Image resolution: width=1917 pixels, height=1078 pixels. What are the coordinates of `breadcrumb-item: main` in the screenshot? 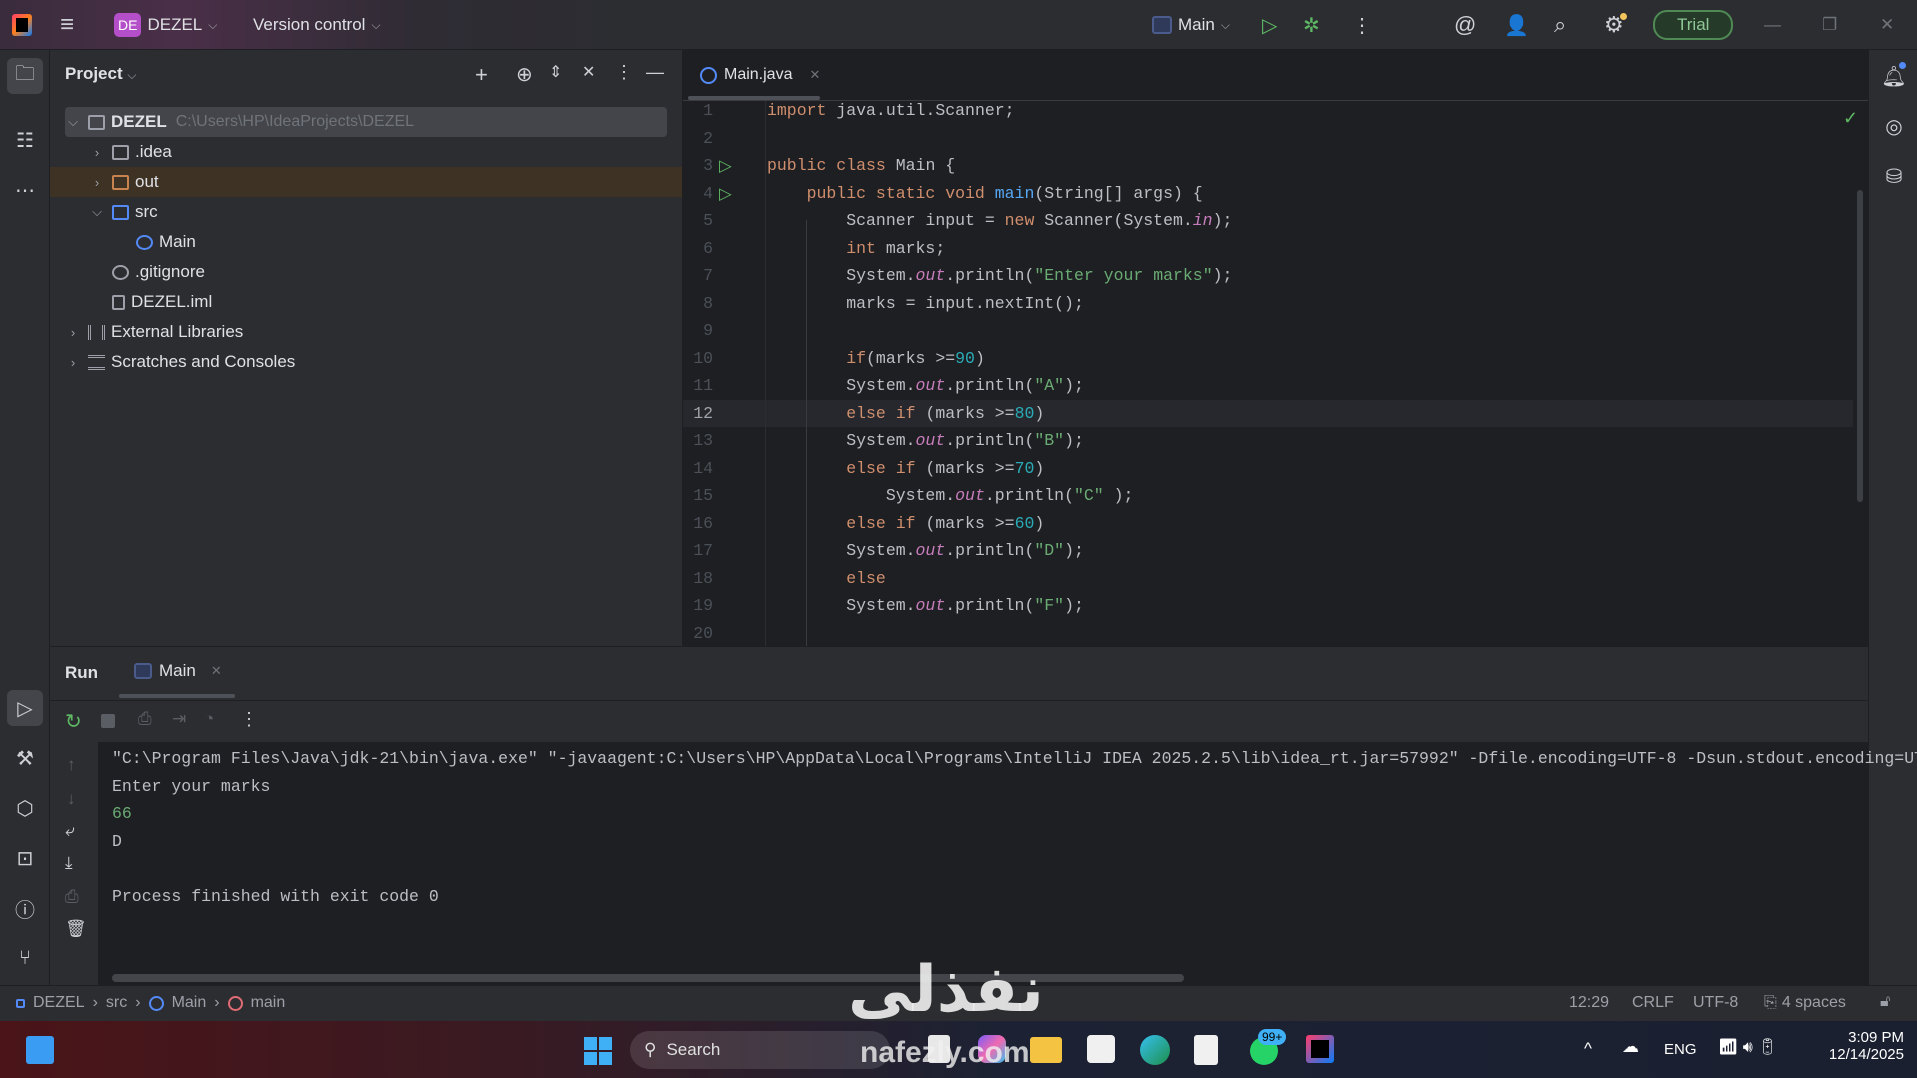 It's located at (268, 1003).